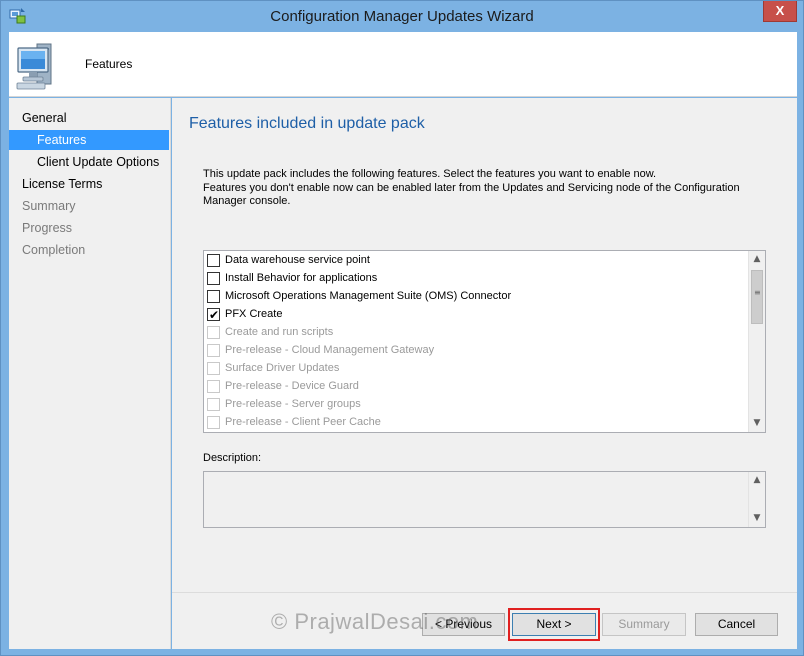  Describe the element at coordinates (89, 162) in the screenshot. I see `nav-item-client-update-options: Client Update Options` at that location.